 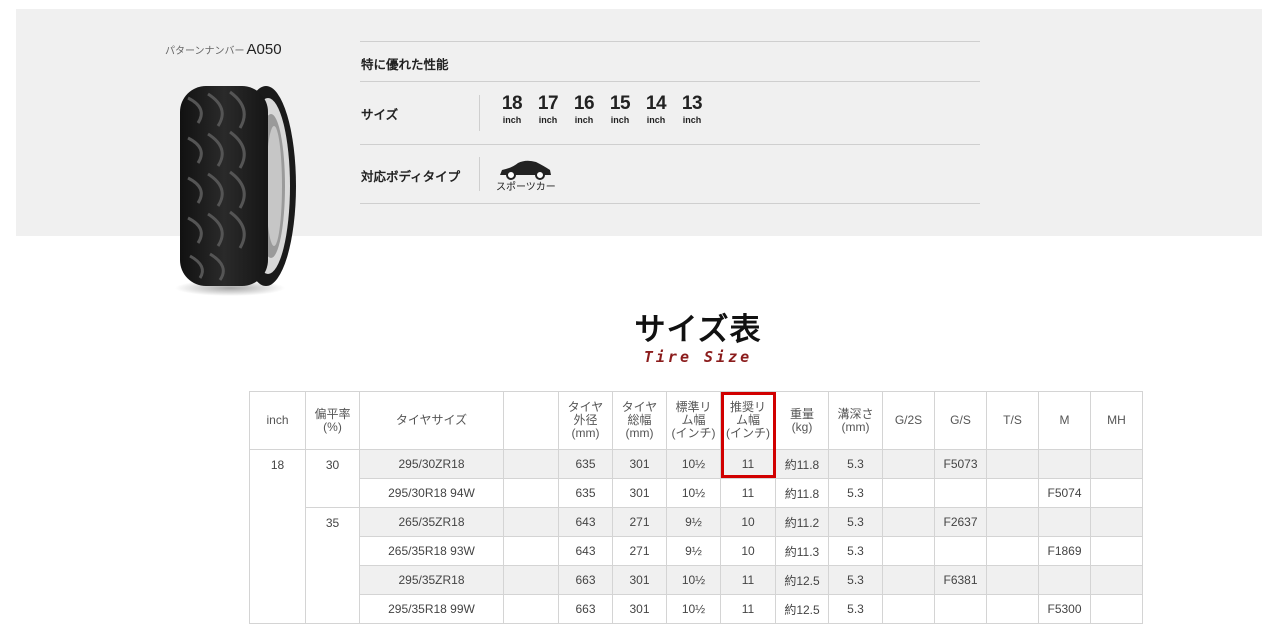 I want to click on inch-item: 14 inch, so click(x=656, y=109).